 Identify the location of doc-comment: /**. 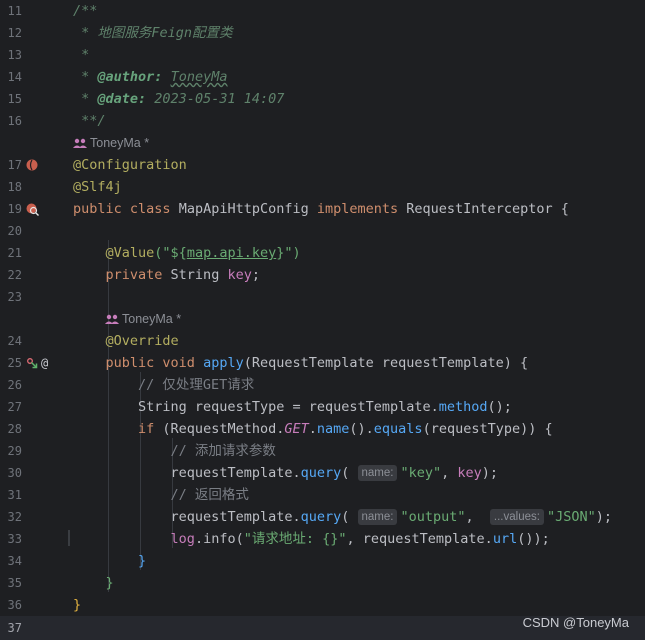
(85, 11).